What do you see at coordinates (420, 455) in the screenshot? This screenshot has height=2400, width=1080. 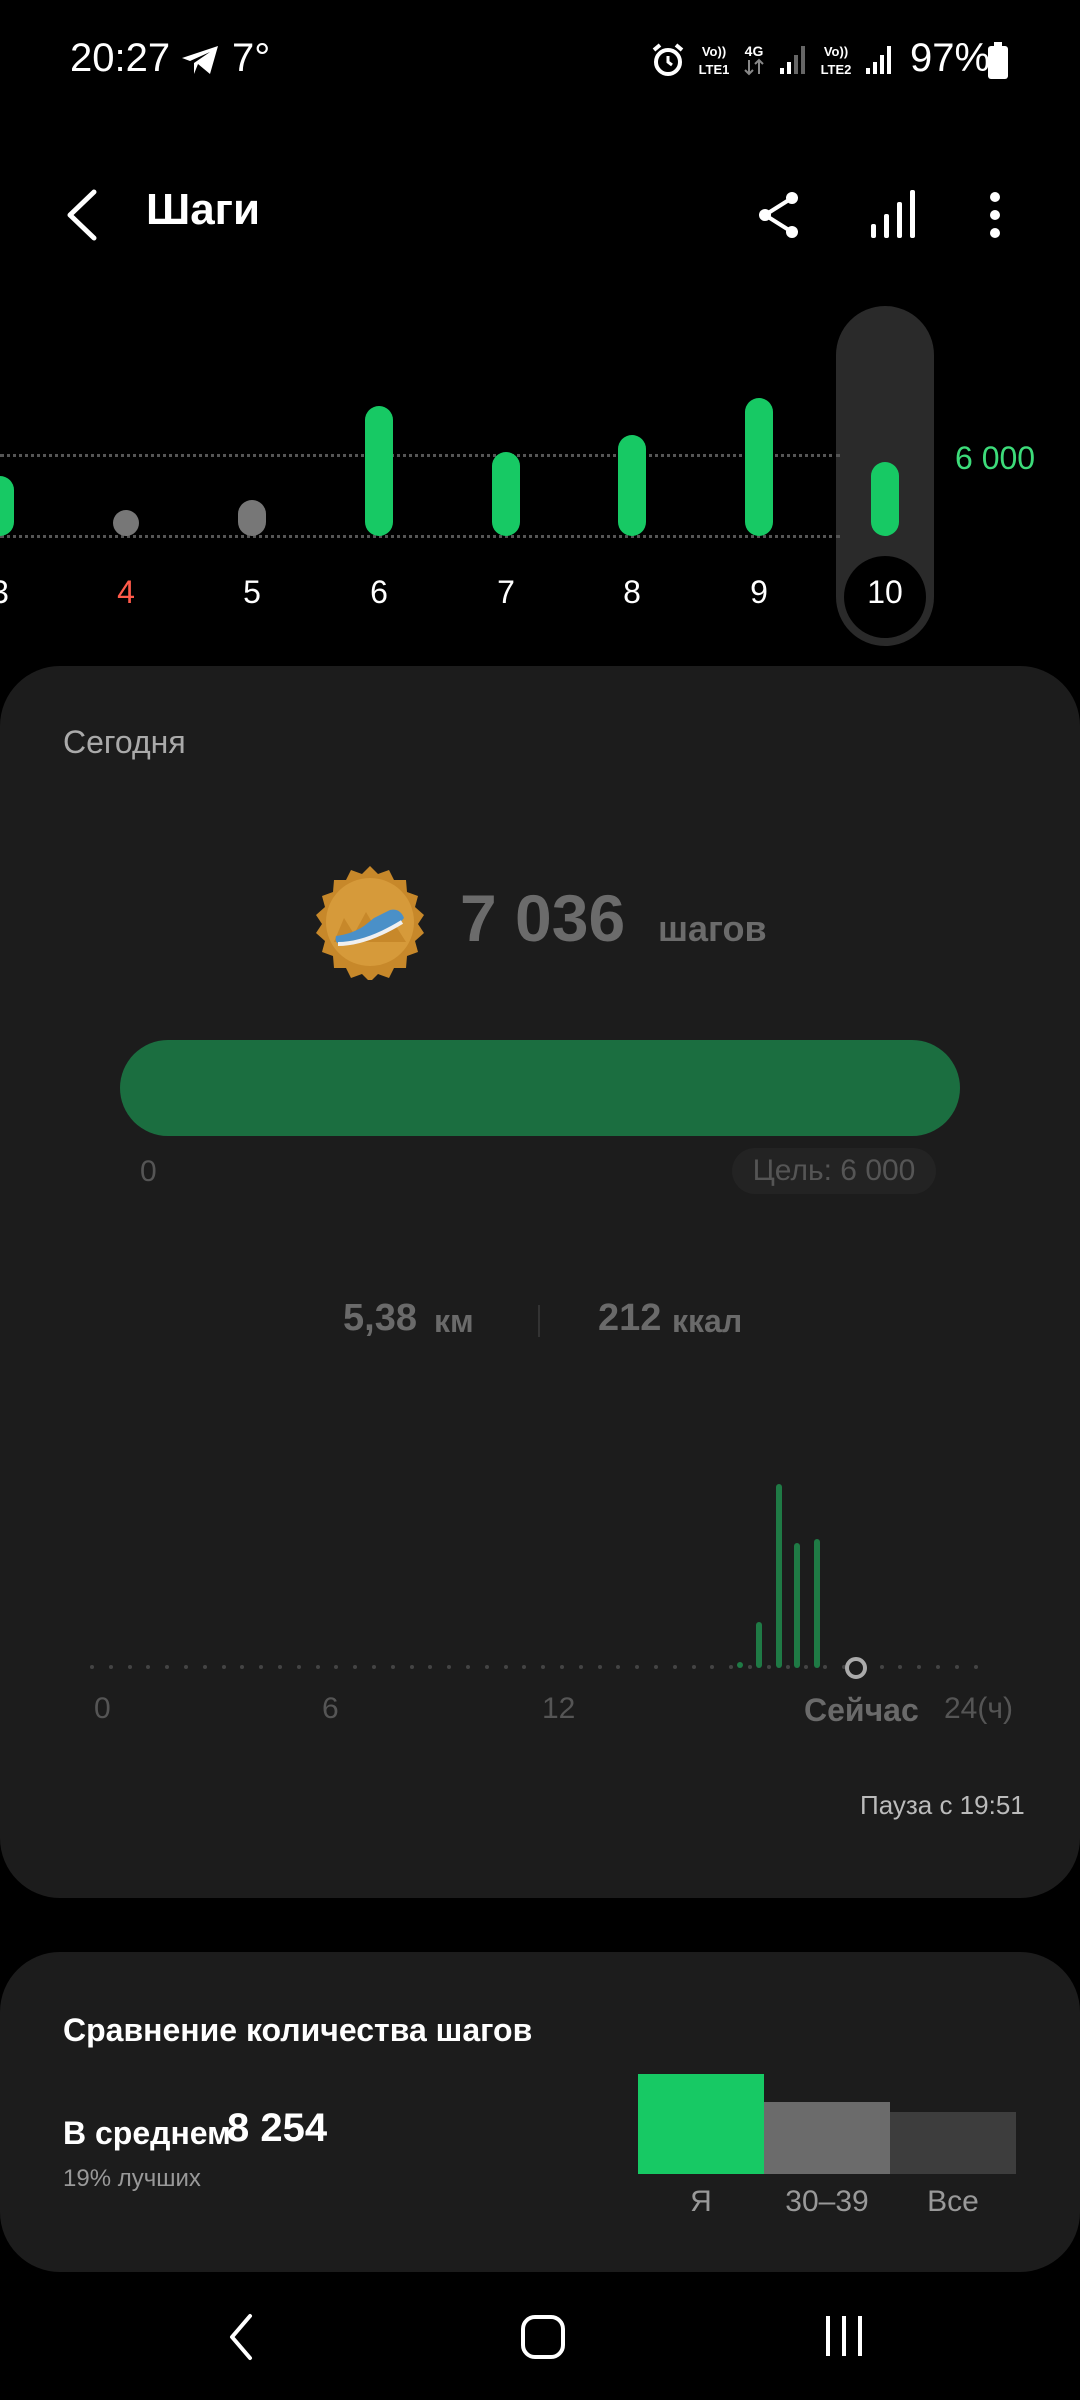 I see `goal-line` at bounding box center [420, 455].